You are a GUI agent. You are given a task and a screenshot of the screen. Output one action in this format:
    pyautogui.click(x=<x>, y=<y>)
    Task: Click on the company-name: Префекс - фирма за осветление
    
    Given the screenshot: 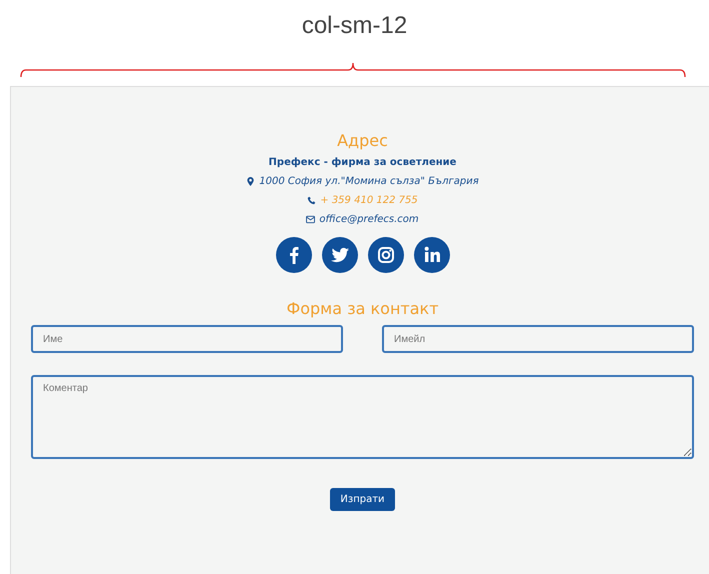 What is the action you would take?
    pyautogui.click(x=362, y=162)
    